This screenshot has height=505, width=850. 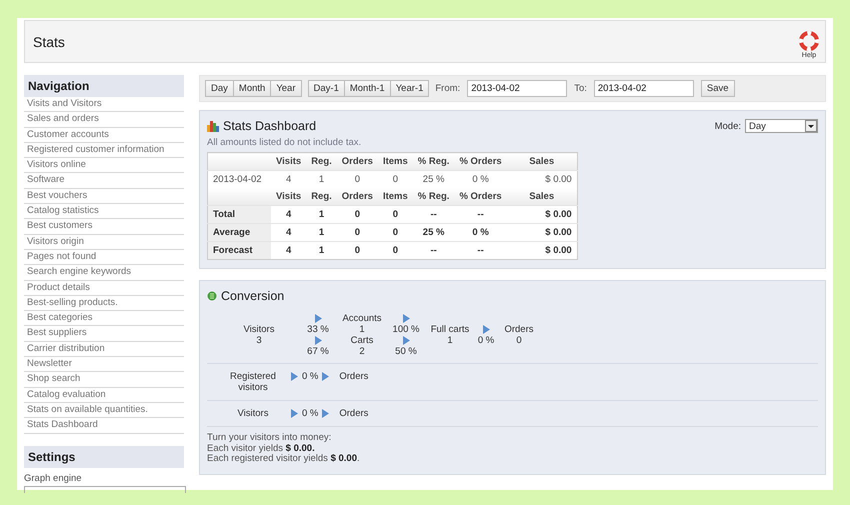 What do you see at coordinates (269, 126) in the screenshot?
I see `panel-title: Stats Dashboard` at bounding box center [269, 126].